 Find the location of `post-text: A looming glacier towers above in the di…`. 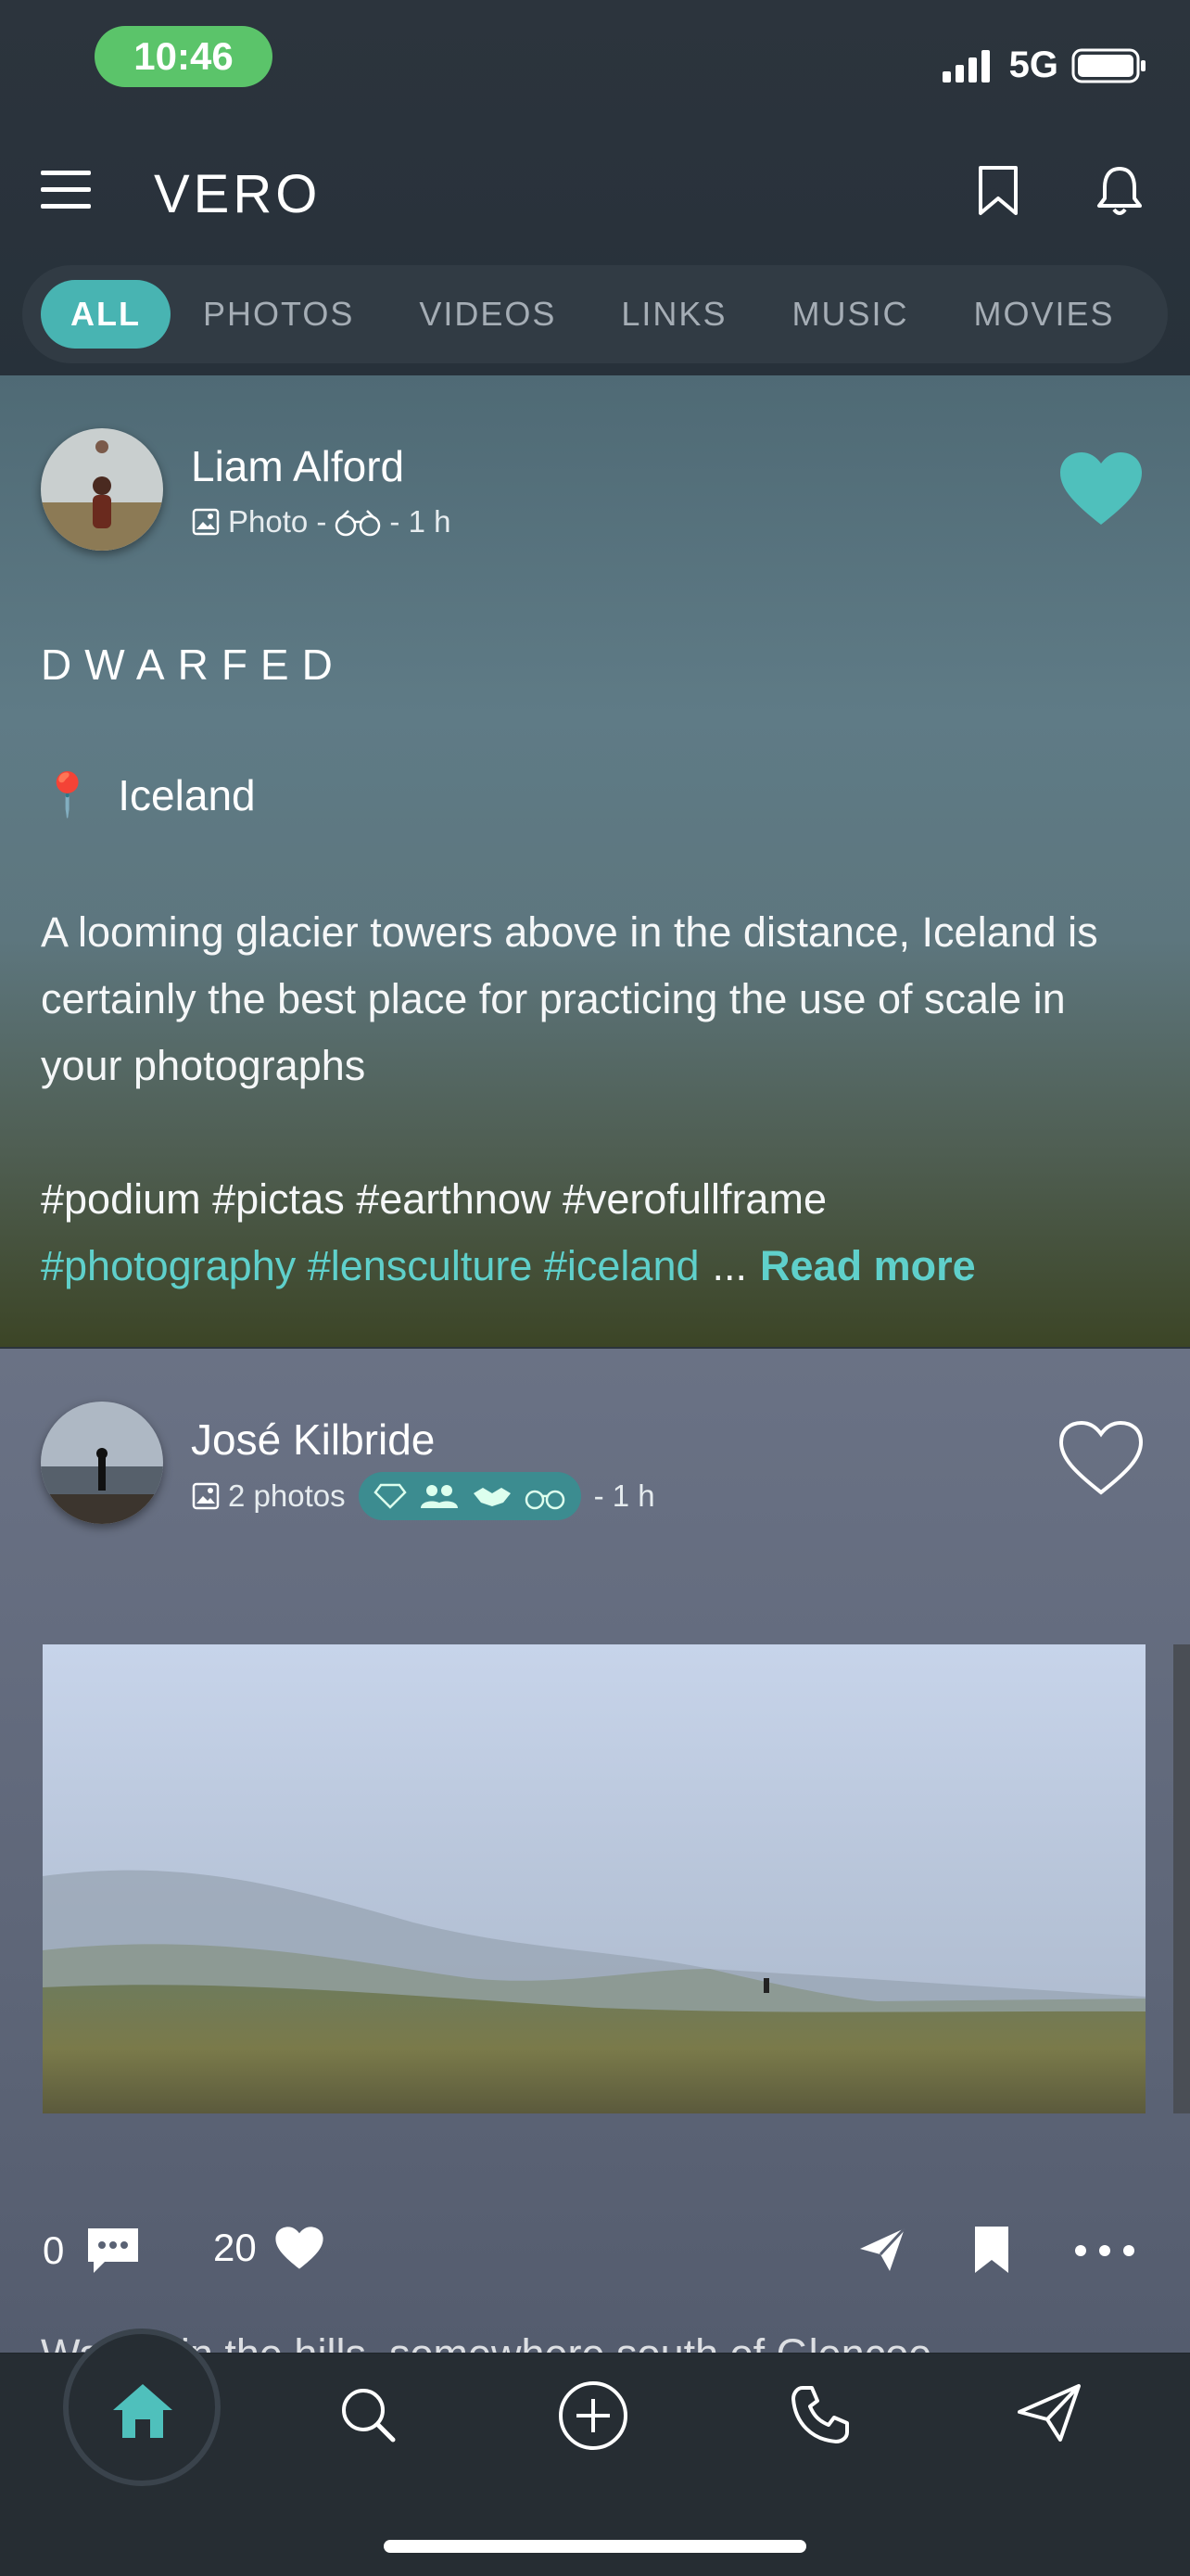

post-text: A looming glacier towers above in the di… is located at coordinates (569, 998).